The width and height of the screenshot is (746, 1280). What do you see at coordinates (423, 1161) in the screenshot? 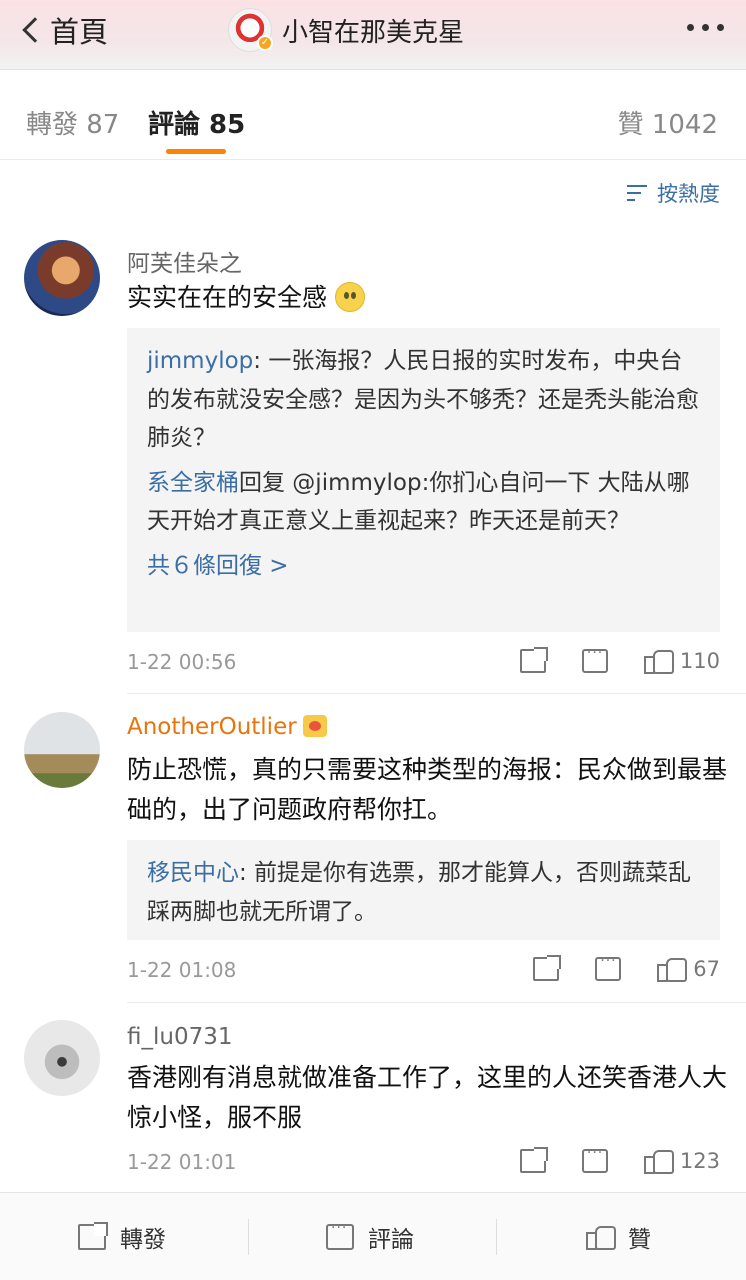
I see `comment-meta: 1-22 01:01 123` at bounding box center [423, 1161].